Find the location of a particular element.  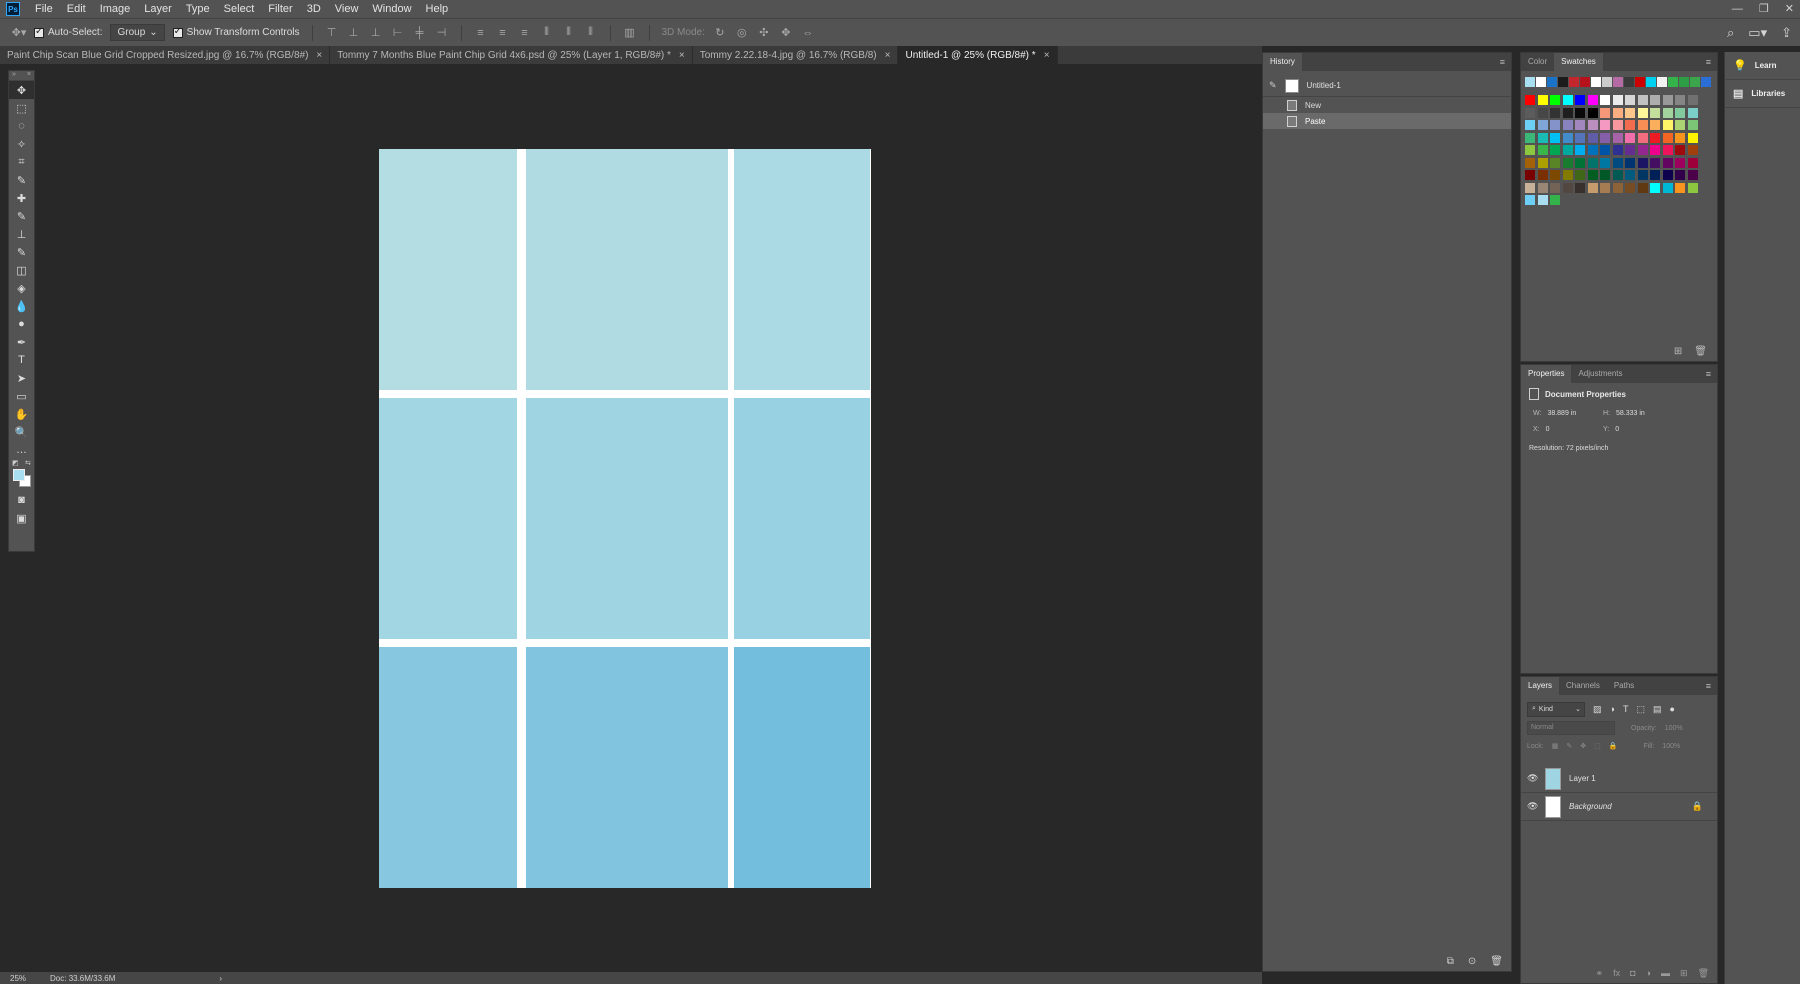

lock-image-icon: ✎ is located at coordinates (1569, 746).